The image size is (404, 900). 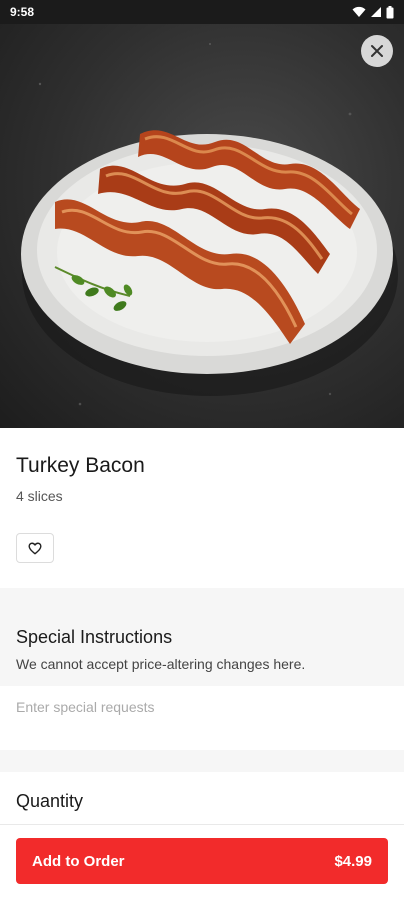 I want to click on signal-icon, so click(x=376, y=12).